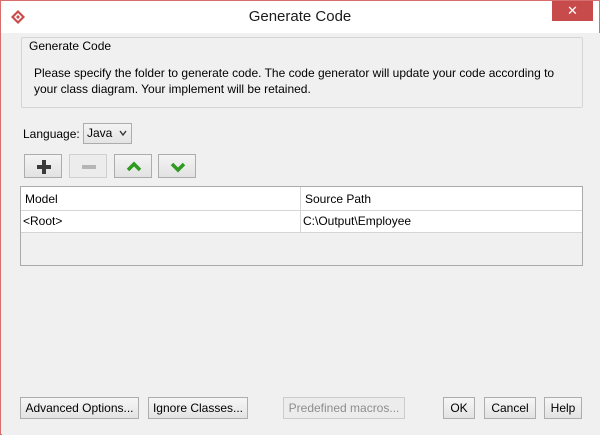  I want to click on group-legend: Generate Code, so click(70, 46).